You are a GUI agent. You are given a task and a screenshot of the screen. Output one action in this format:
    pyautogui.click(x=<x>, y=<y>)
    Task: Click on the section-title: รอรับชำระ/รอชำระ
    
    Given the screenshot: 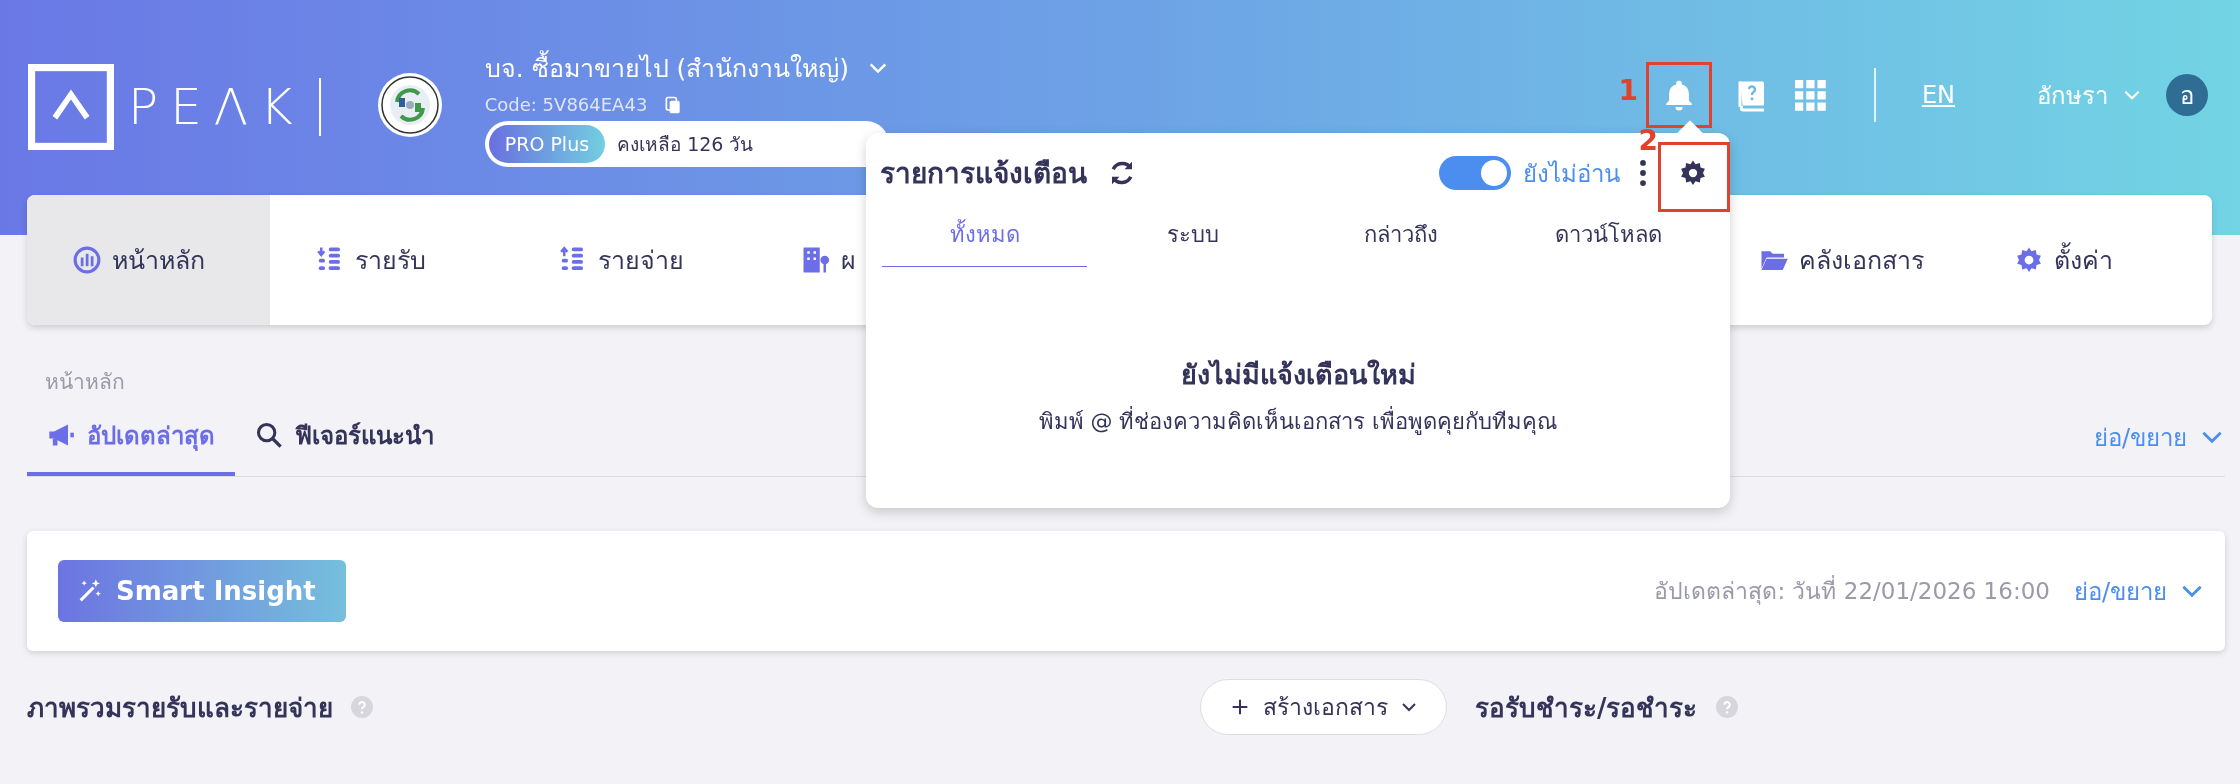 What is the action you would take?
    pyautogui.click(x=1586, y=708)
    